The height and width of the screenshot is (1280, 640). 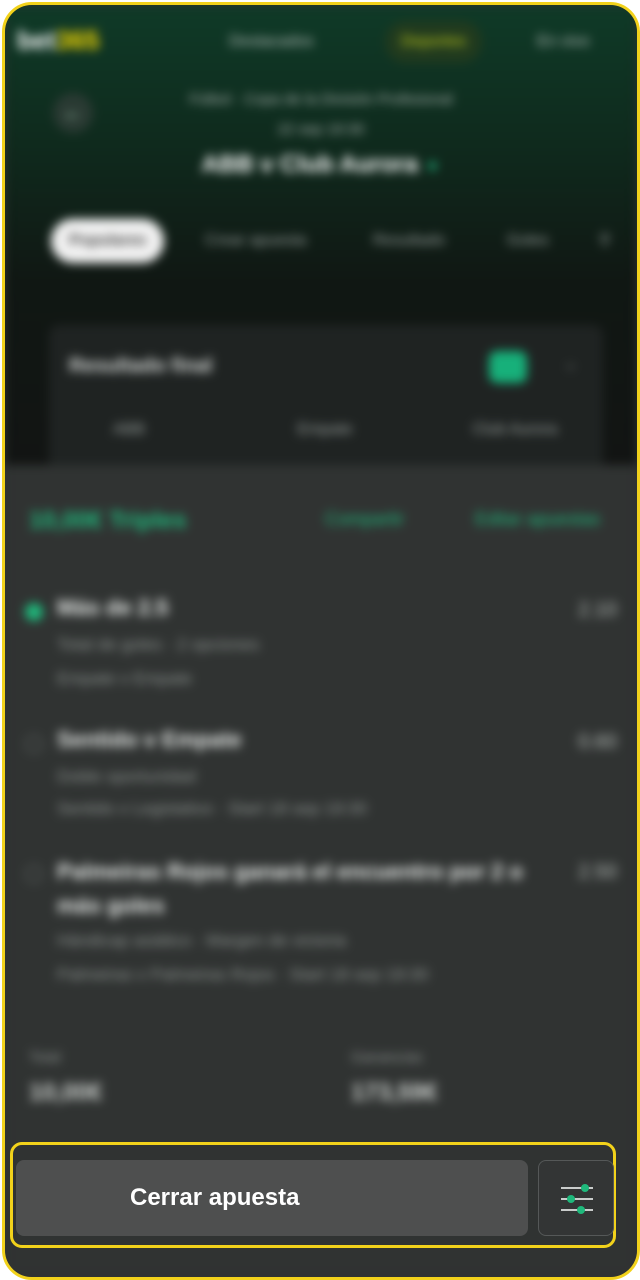 What do you see at coordinates (432, 167) in the screenshot?
I see `chevron-down-icon: ▼` at bounding box center [432, 167].